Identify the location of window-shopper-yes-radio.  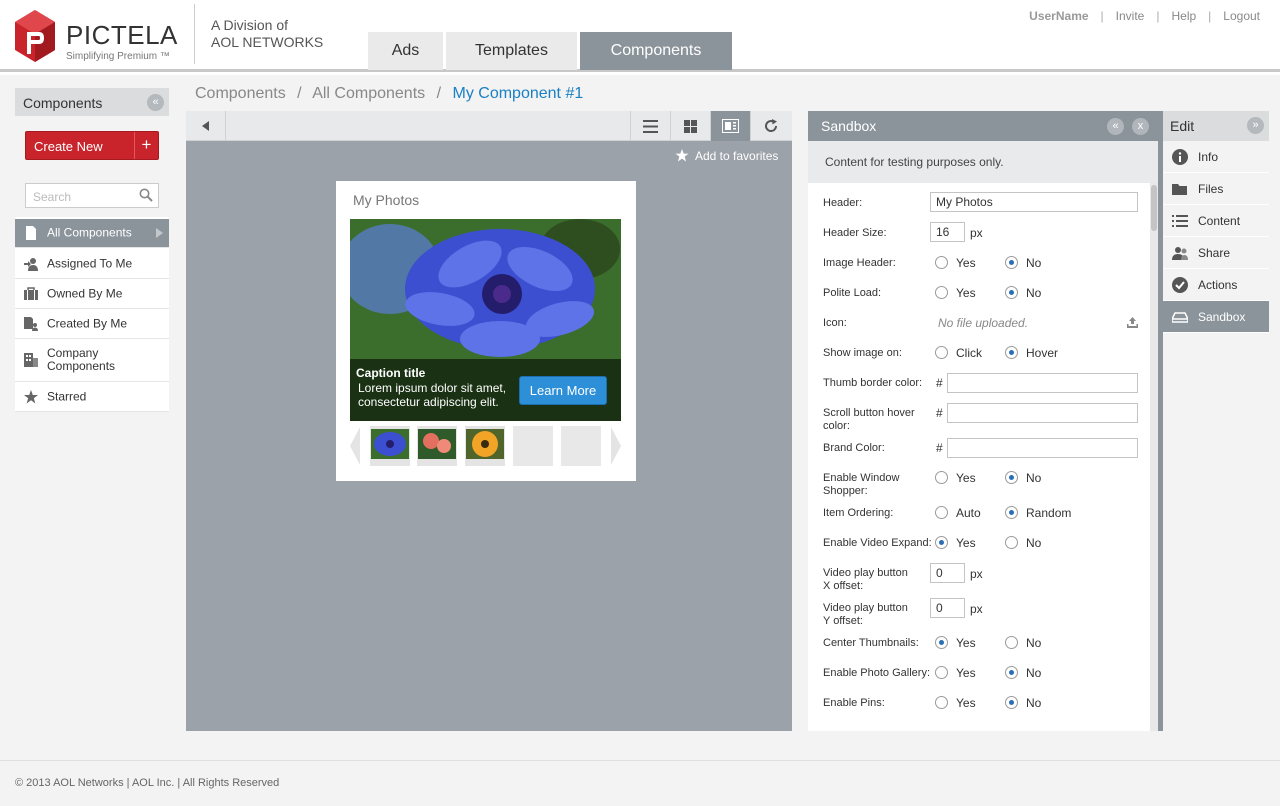
(941, 477).